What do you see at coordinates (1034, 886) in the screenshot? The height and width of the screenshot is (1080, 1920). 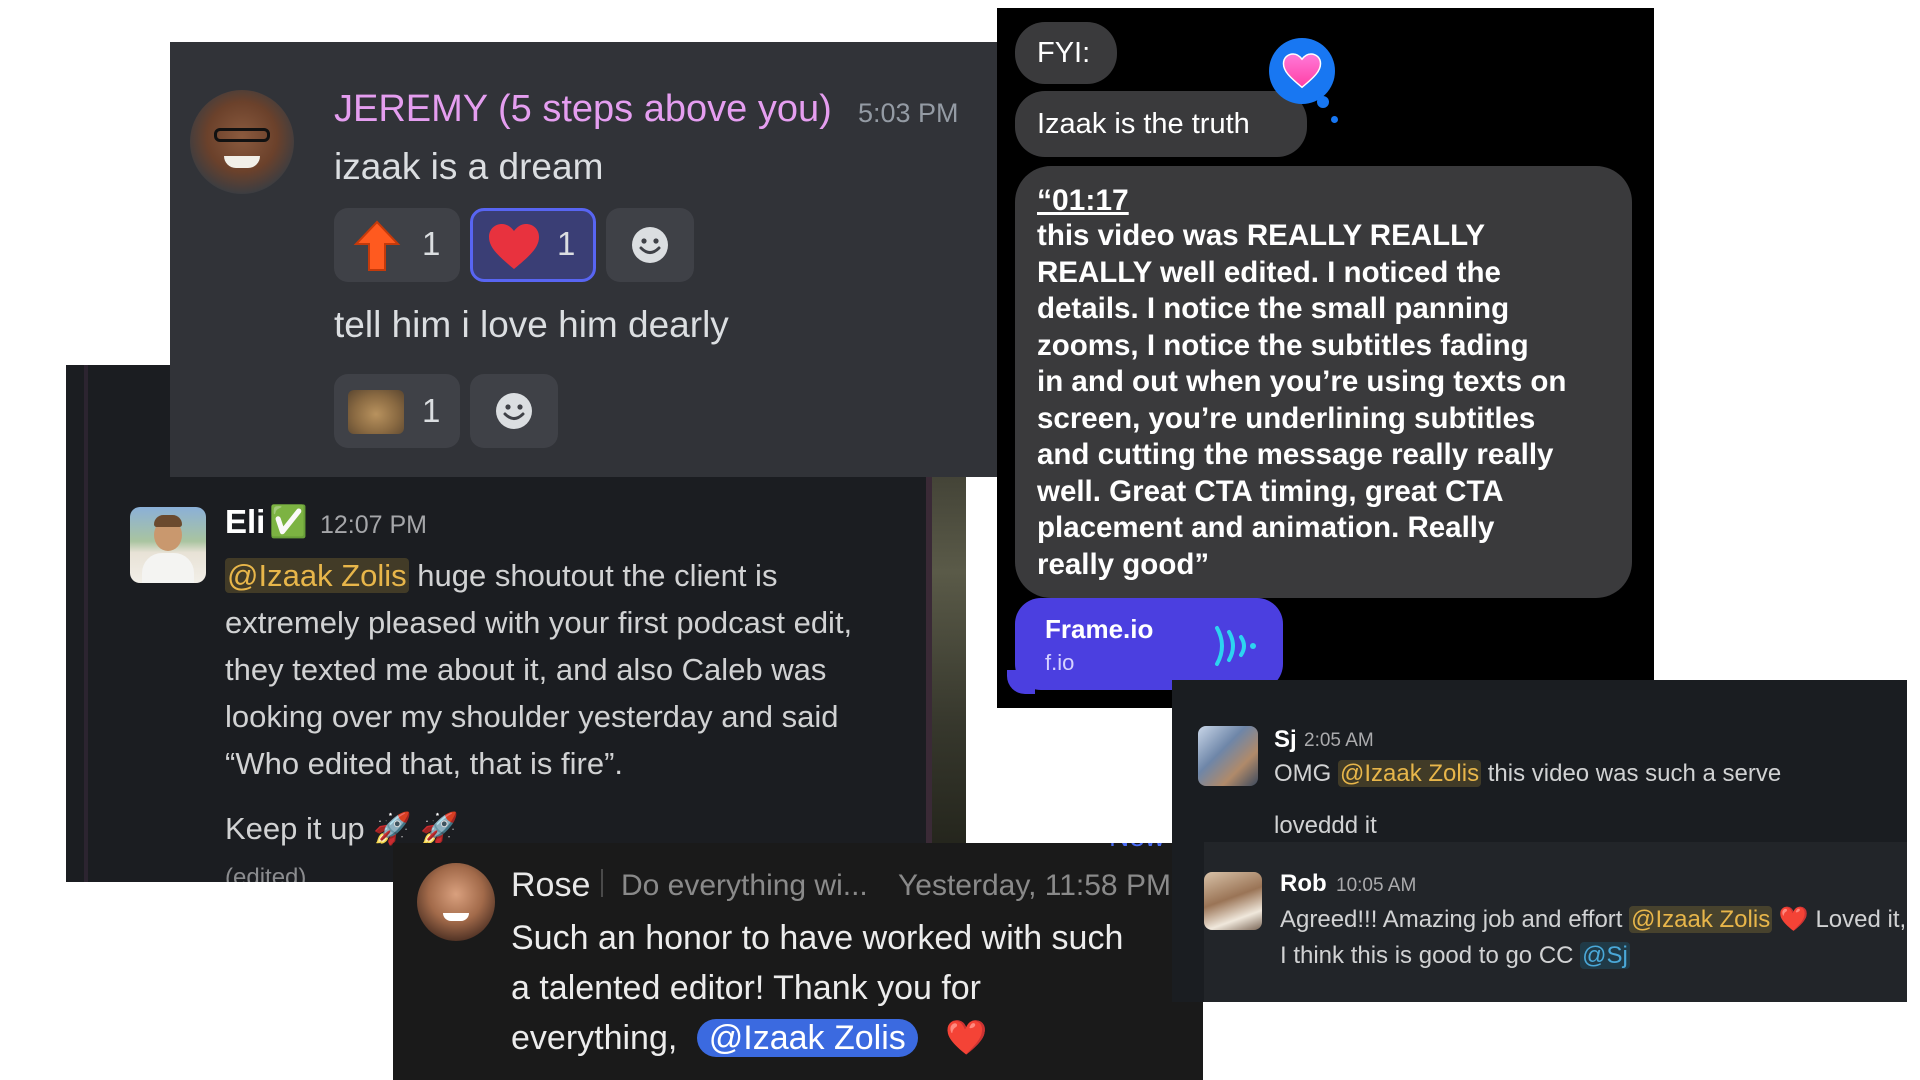 I see `rose-timestamp: Yesterday, 11:58 PM` at bounding box center [1034, 886].